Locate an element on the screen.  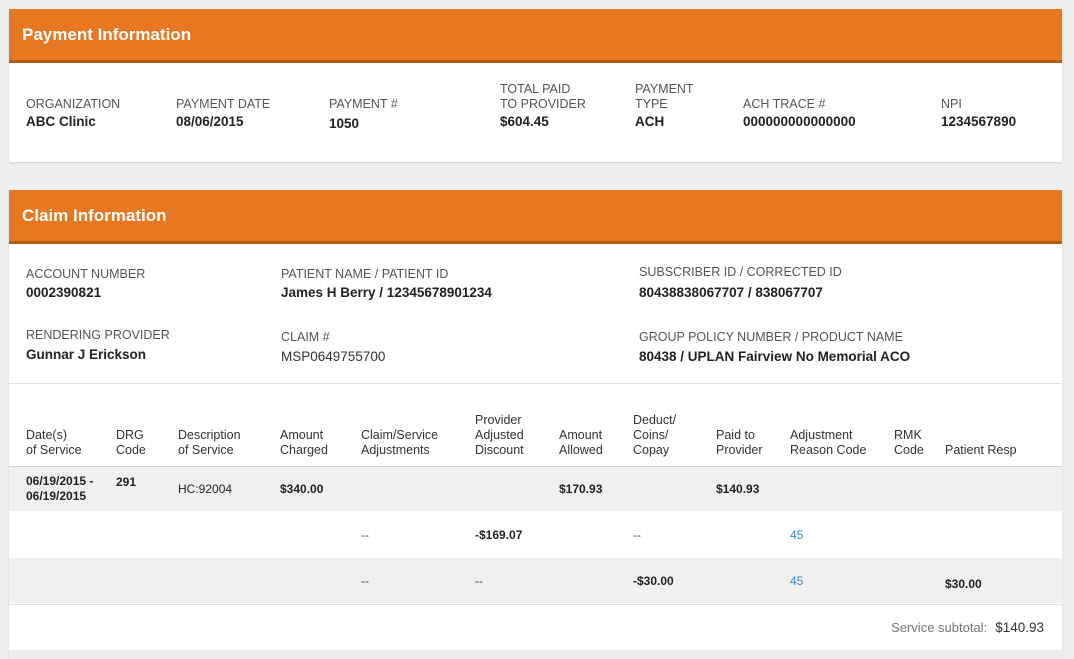
deduct-value: -- is located at coordinates (637, 534).